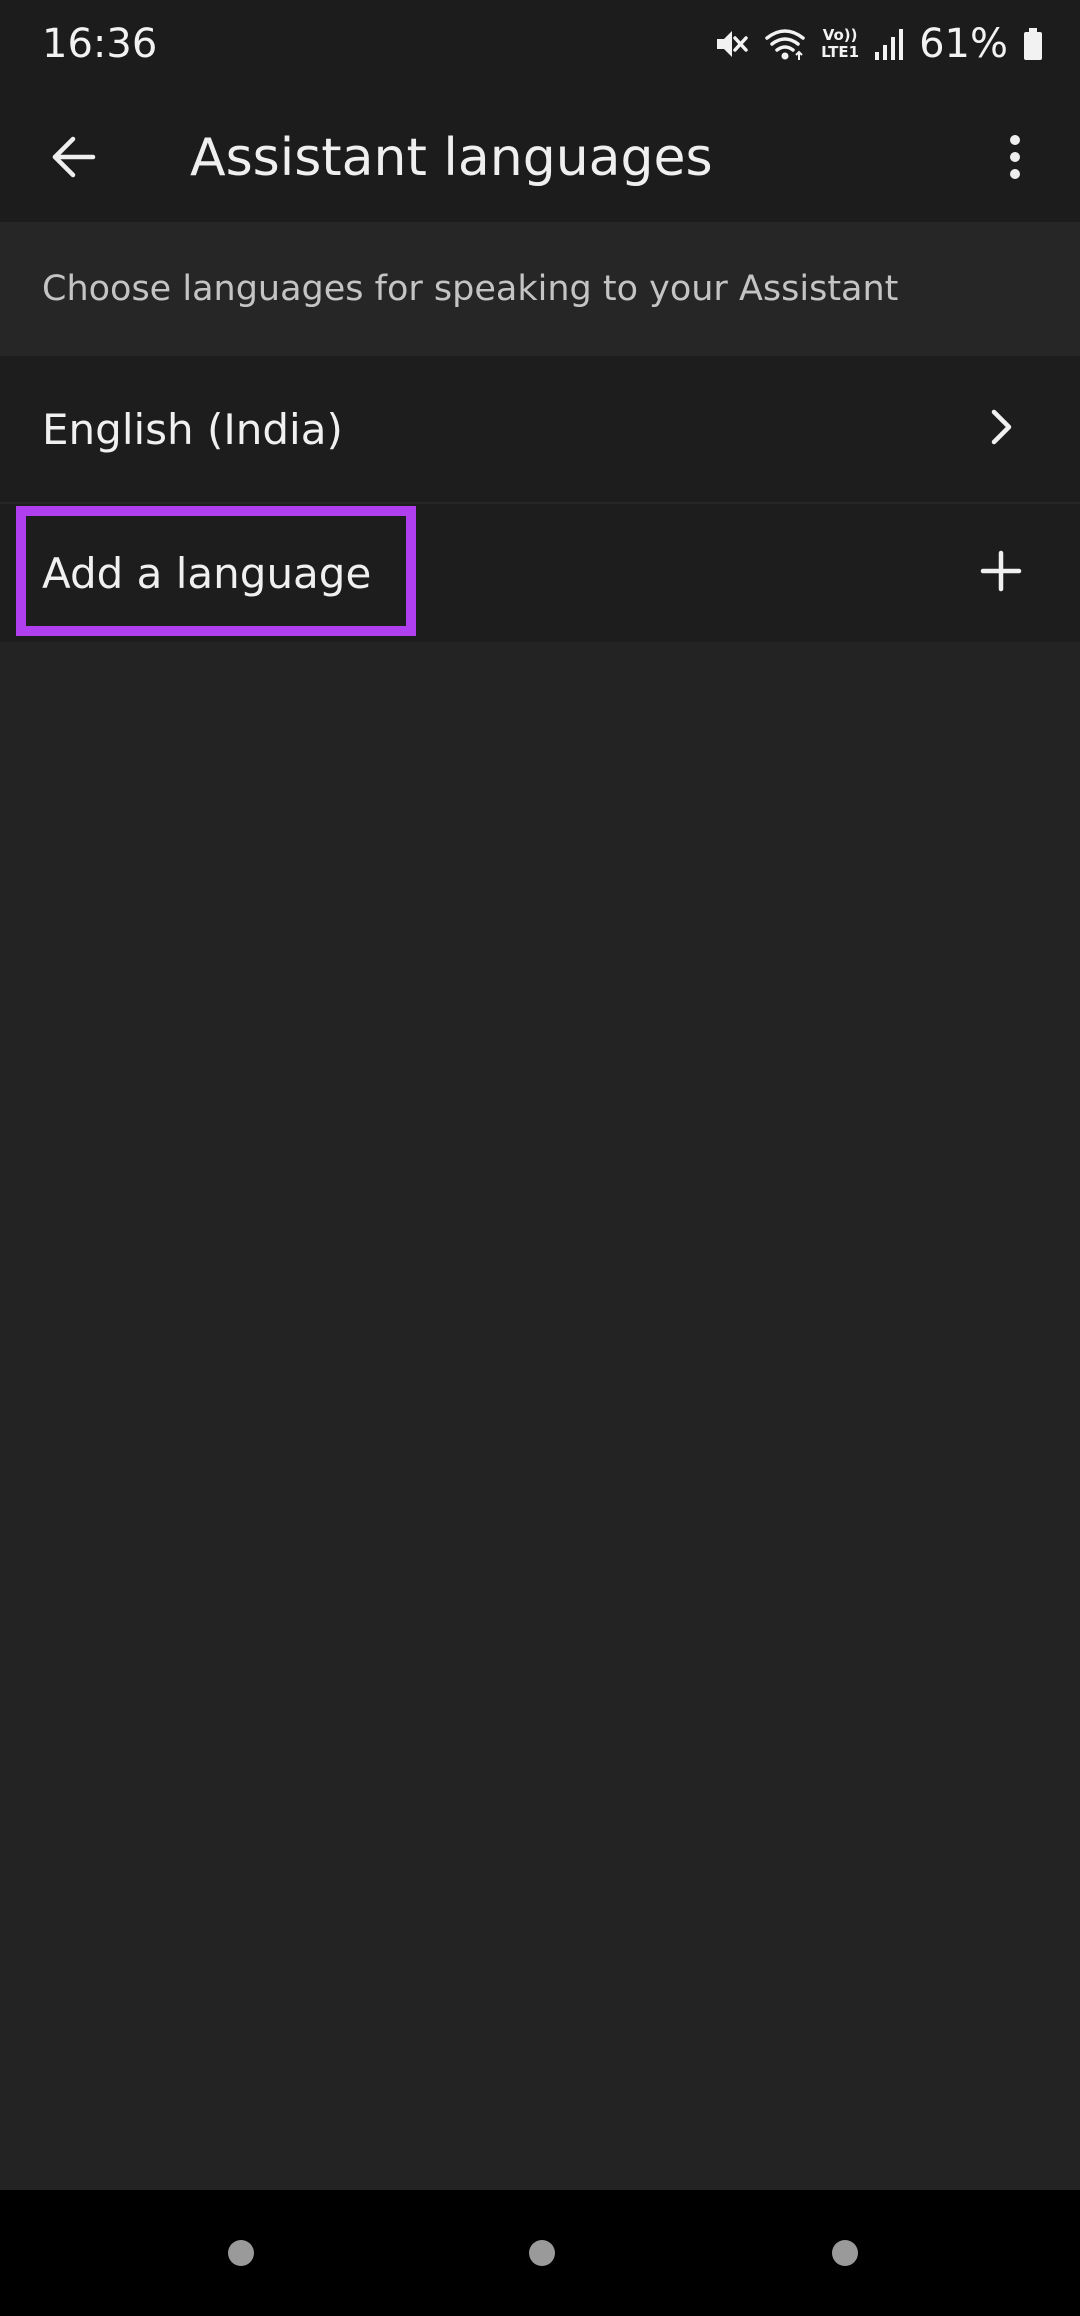 The height and width of the screenshot is (2316, 1080). I want to click on add-language-label: Add a language, so click(207, 573).